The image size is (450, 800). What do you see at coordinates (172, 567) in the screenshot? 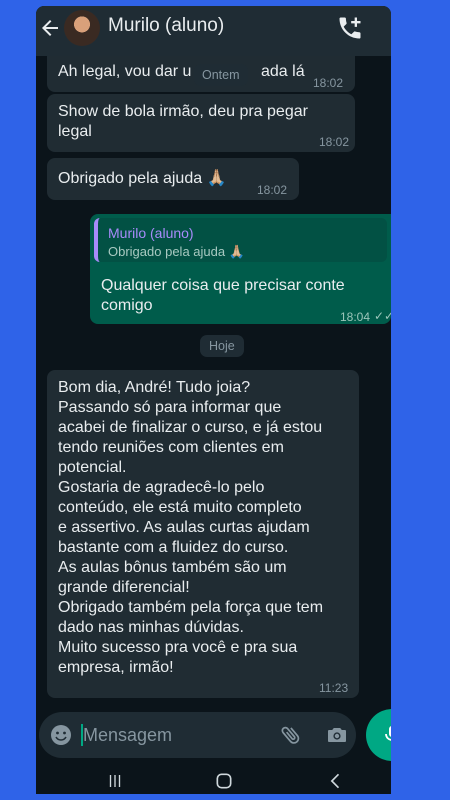
I see `message-line: As aulas bônus também são um` at bounding box center [172, 567].